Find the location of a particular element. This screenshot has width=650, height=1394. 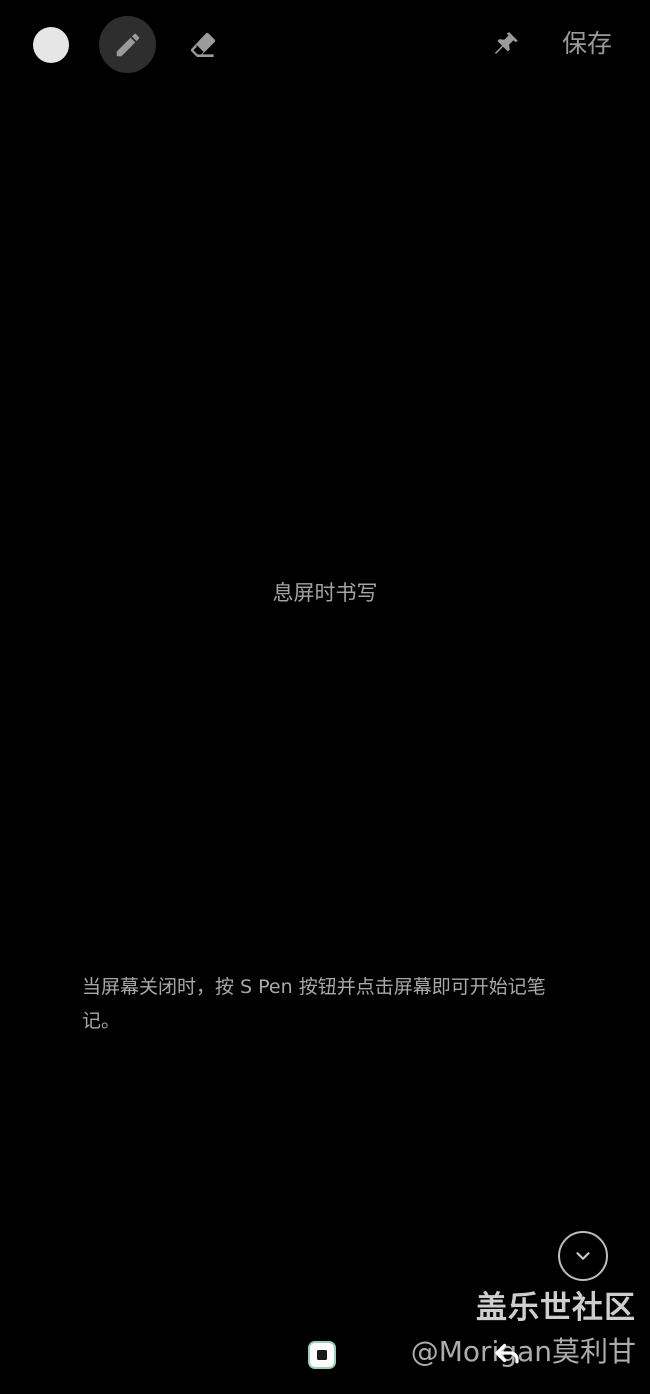

color-picker-button is located at coordinates (51, 45).